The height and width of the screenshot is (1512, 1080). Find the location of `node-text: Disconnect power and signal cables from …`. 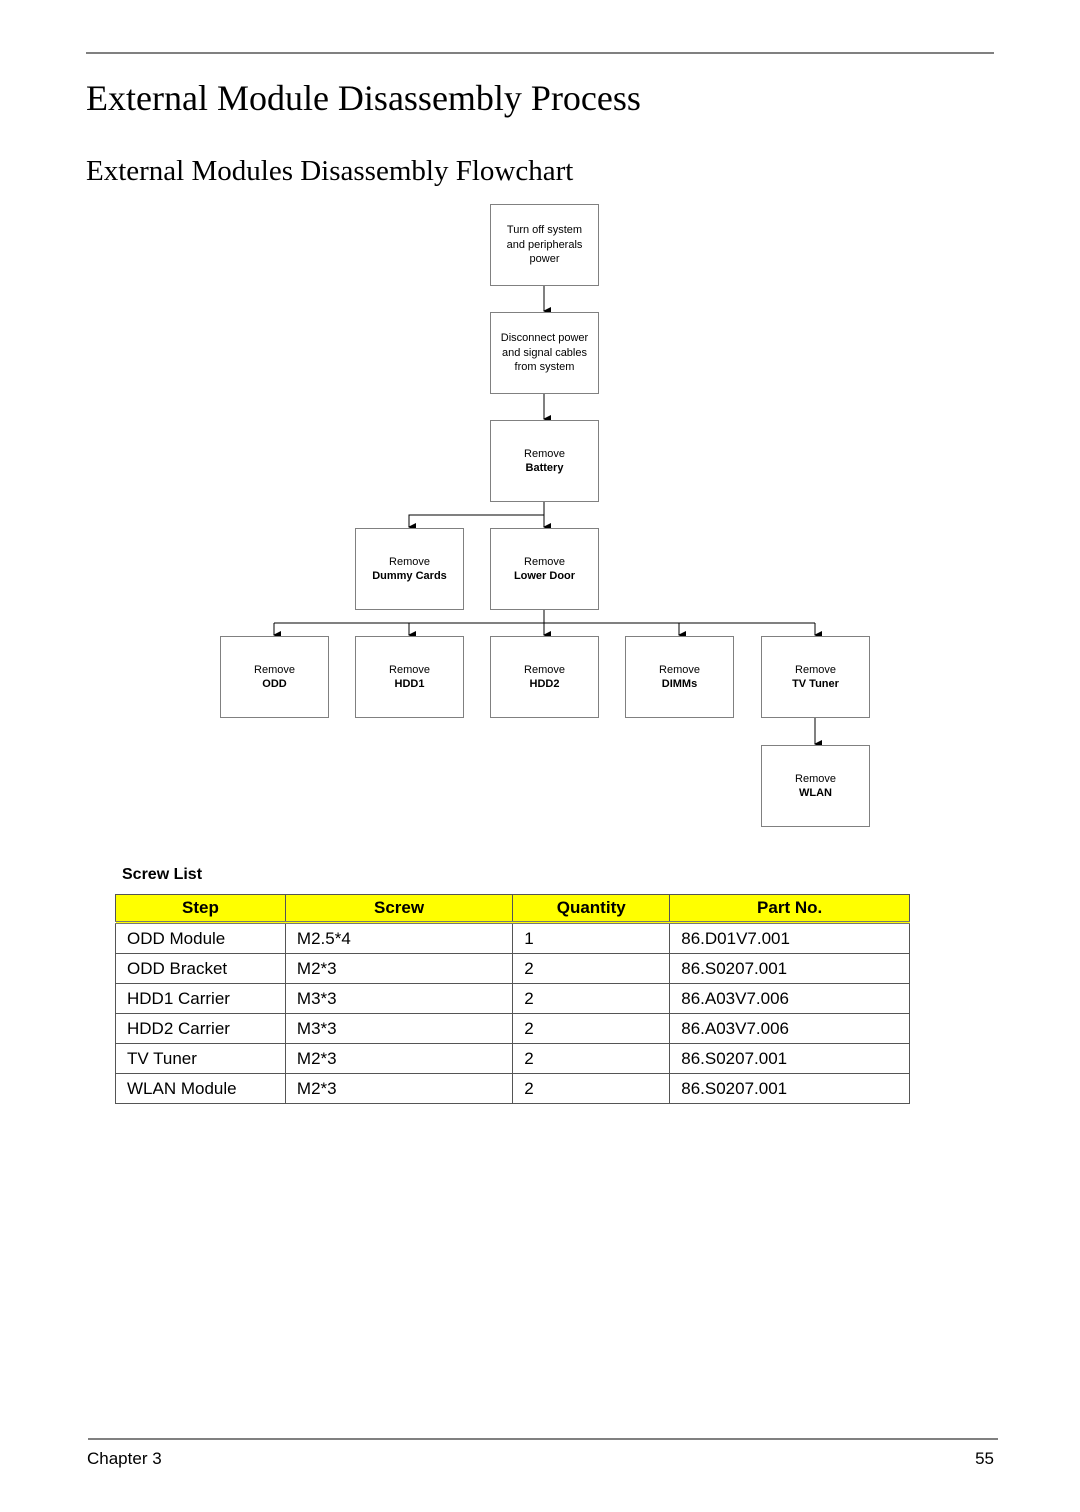

node-text: Disconnect power and signal cables from … is located at coordinates (544, 353).